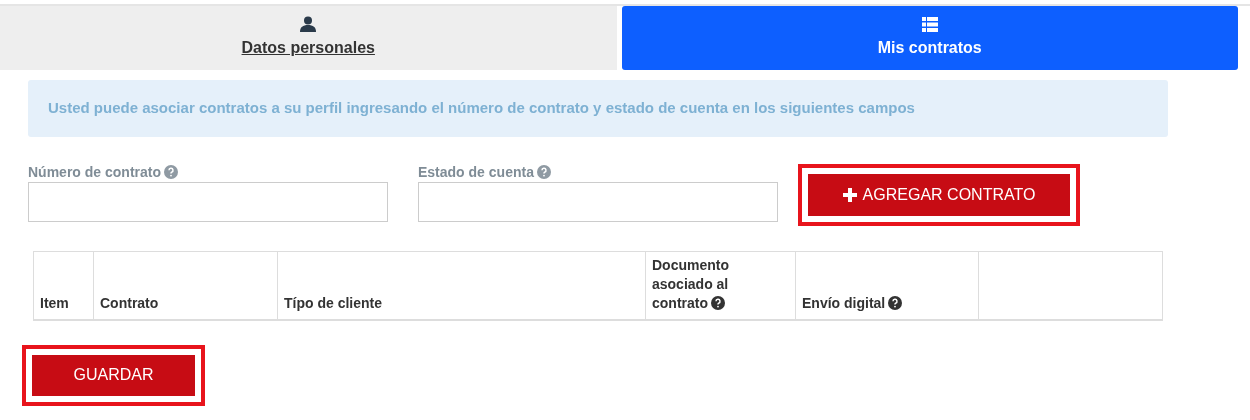 Image resolution: width=1250 pixels, height=420 pixels. What do you see at coordinates (887, 285) in the screenshot?
I see `column-header: Envío digital` at bounding box center [887, 285].